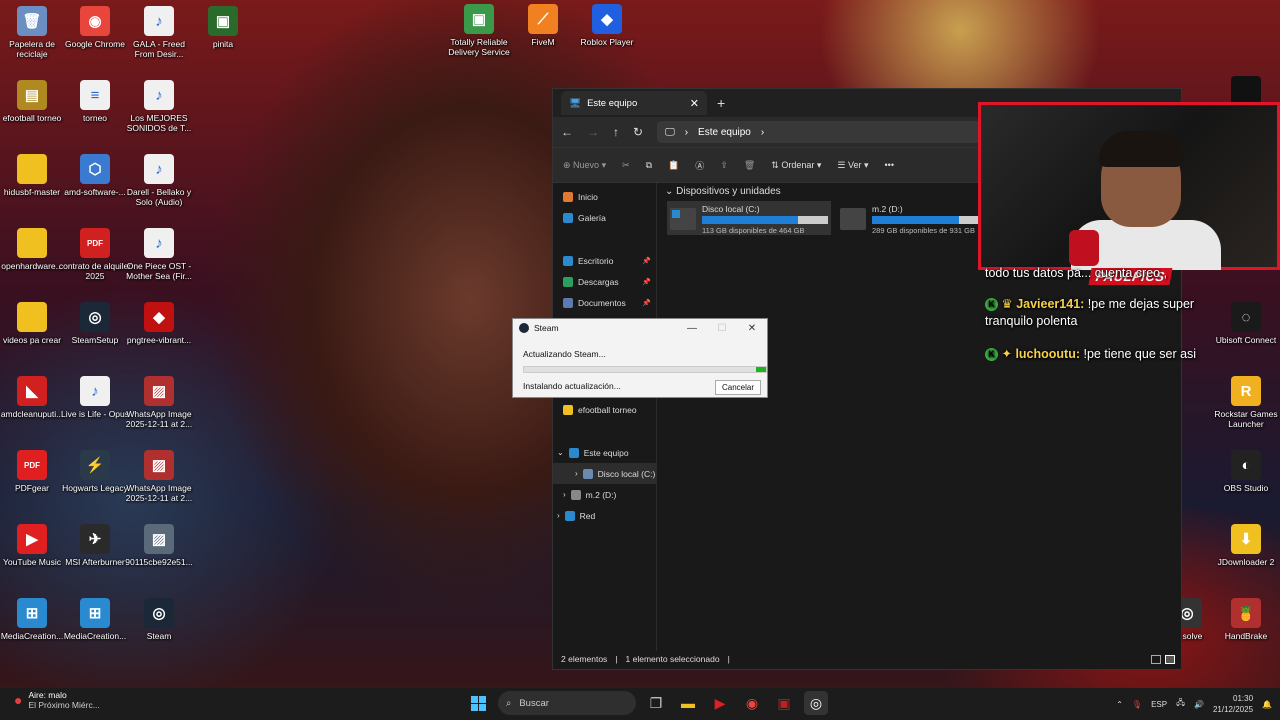 The image size is (1280, 720). What do you see at coordinates (601, 494) in the screenshot?
I see `sidebar-item-label: m.2 (D:)` at bounding box center [601, 494].